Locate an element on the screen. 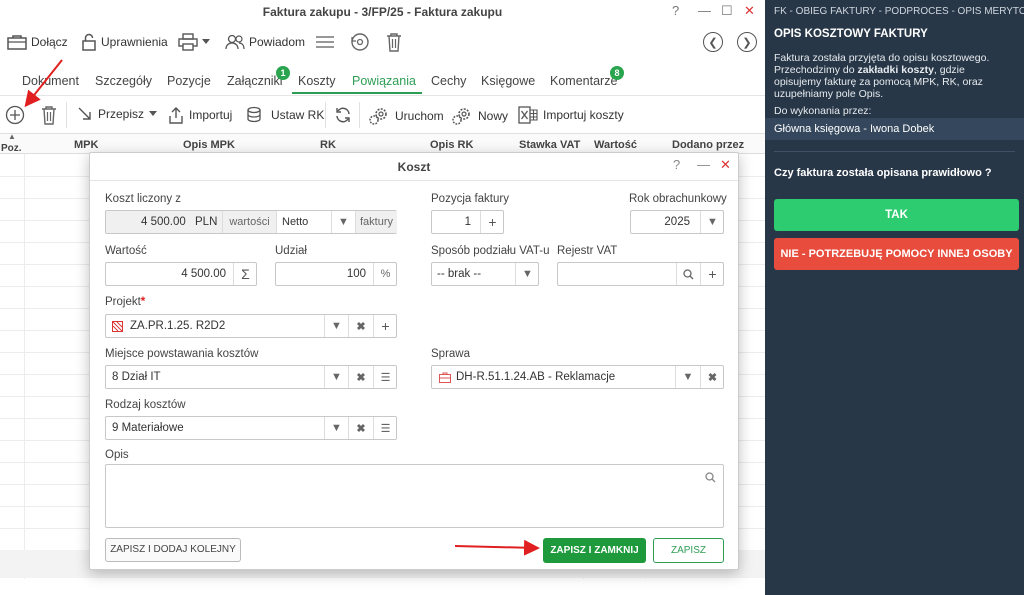 Image resolution: width=1024 pixels, height=595 pixels. history-button is located at coordinates (360, 42).